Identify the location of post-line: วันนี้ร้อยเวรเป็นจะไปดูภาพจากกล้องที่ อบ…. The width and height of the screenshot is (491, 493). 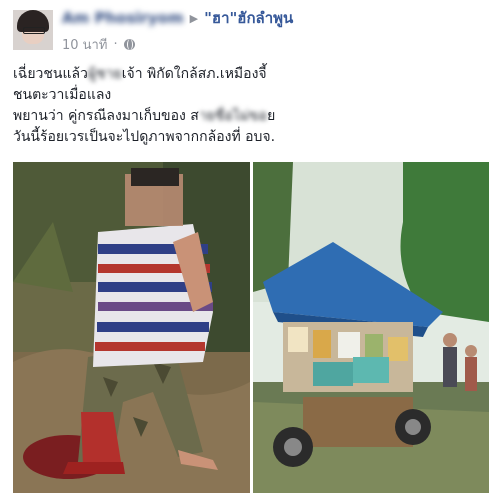
(144, 137).